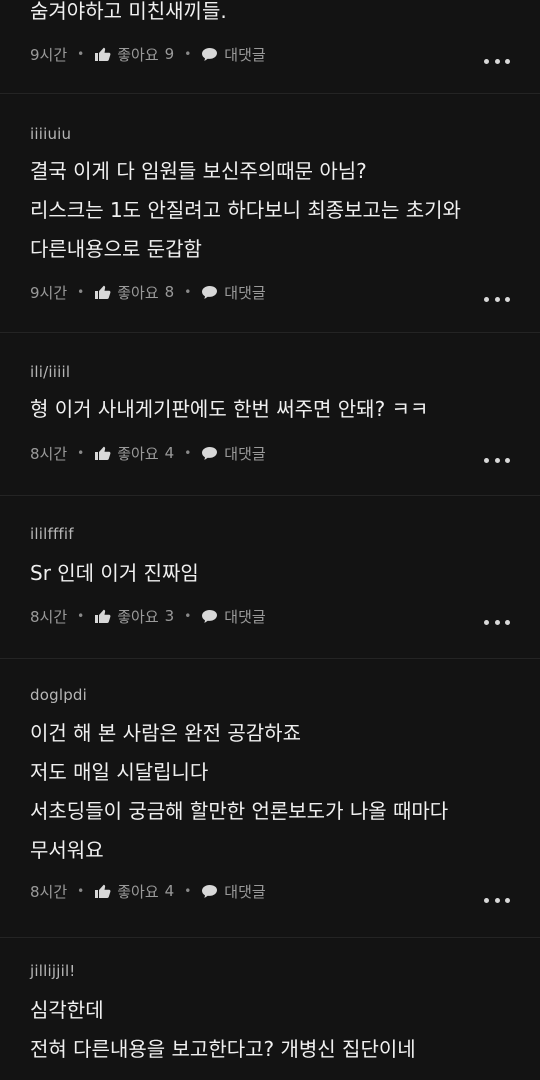  Describe the element at coordinates (67, 1010) in the screenshot. I see `comment-text-line: 심각한데` at that location.